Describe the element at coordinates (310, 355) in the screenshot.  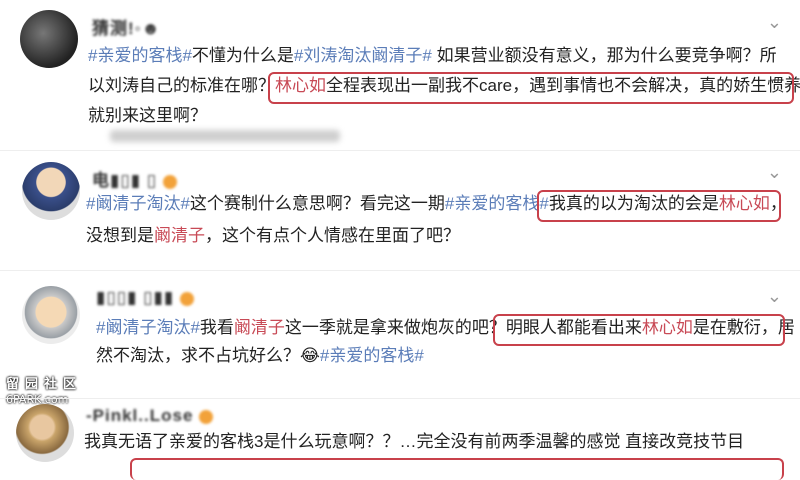
I see `laughing-emoji-icon: 😂` at that location.